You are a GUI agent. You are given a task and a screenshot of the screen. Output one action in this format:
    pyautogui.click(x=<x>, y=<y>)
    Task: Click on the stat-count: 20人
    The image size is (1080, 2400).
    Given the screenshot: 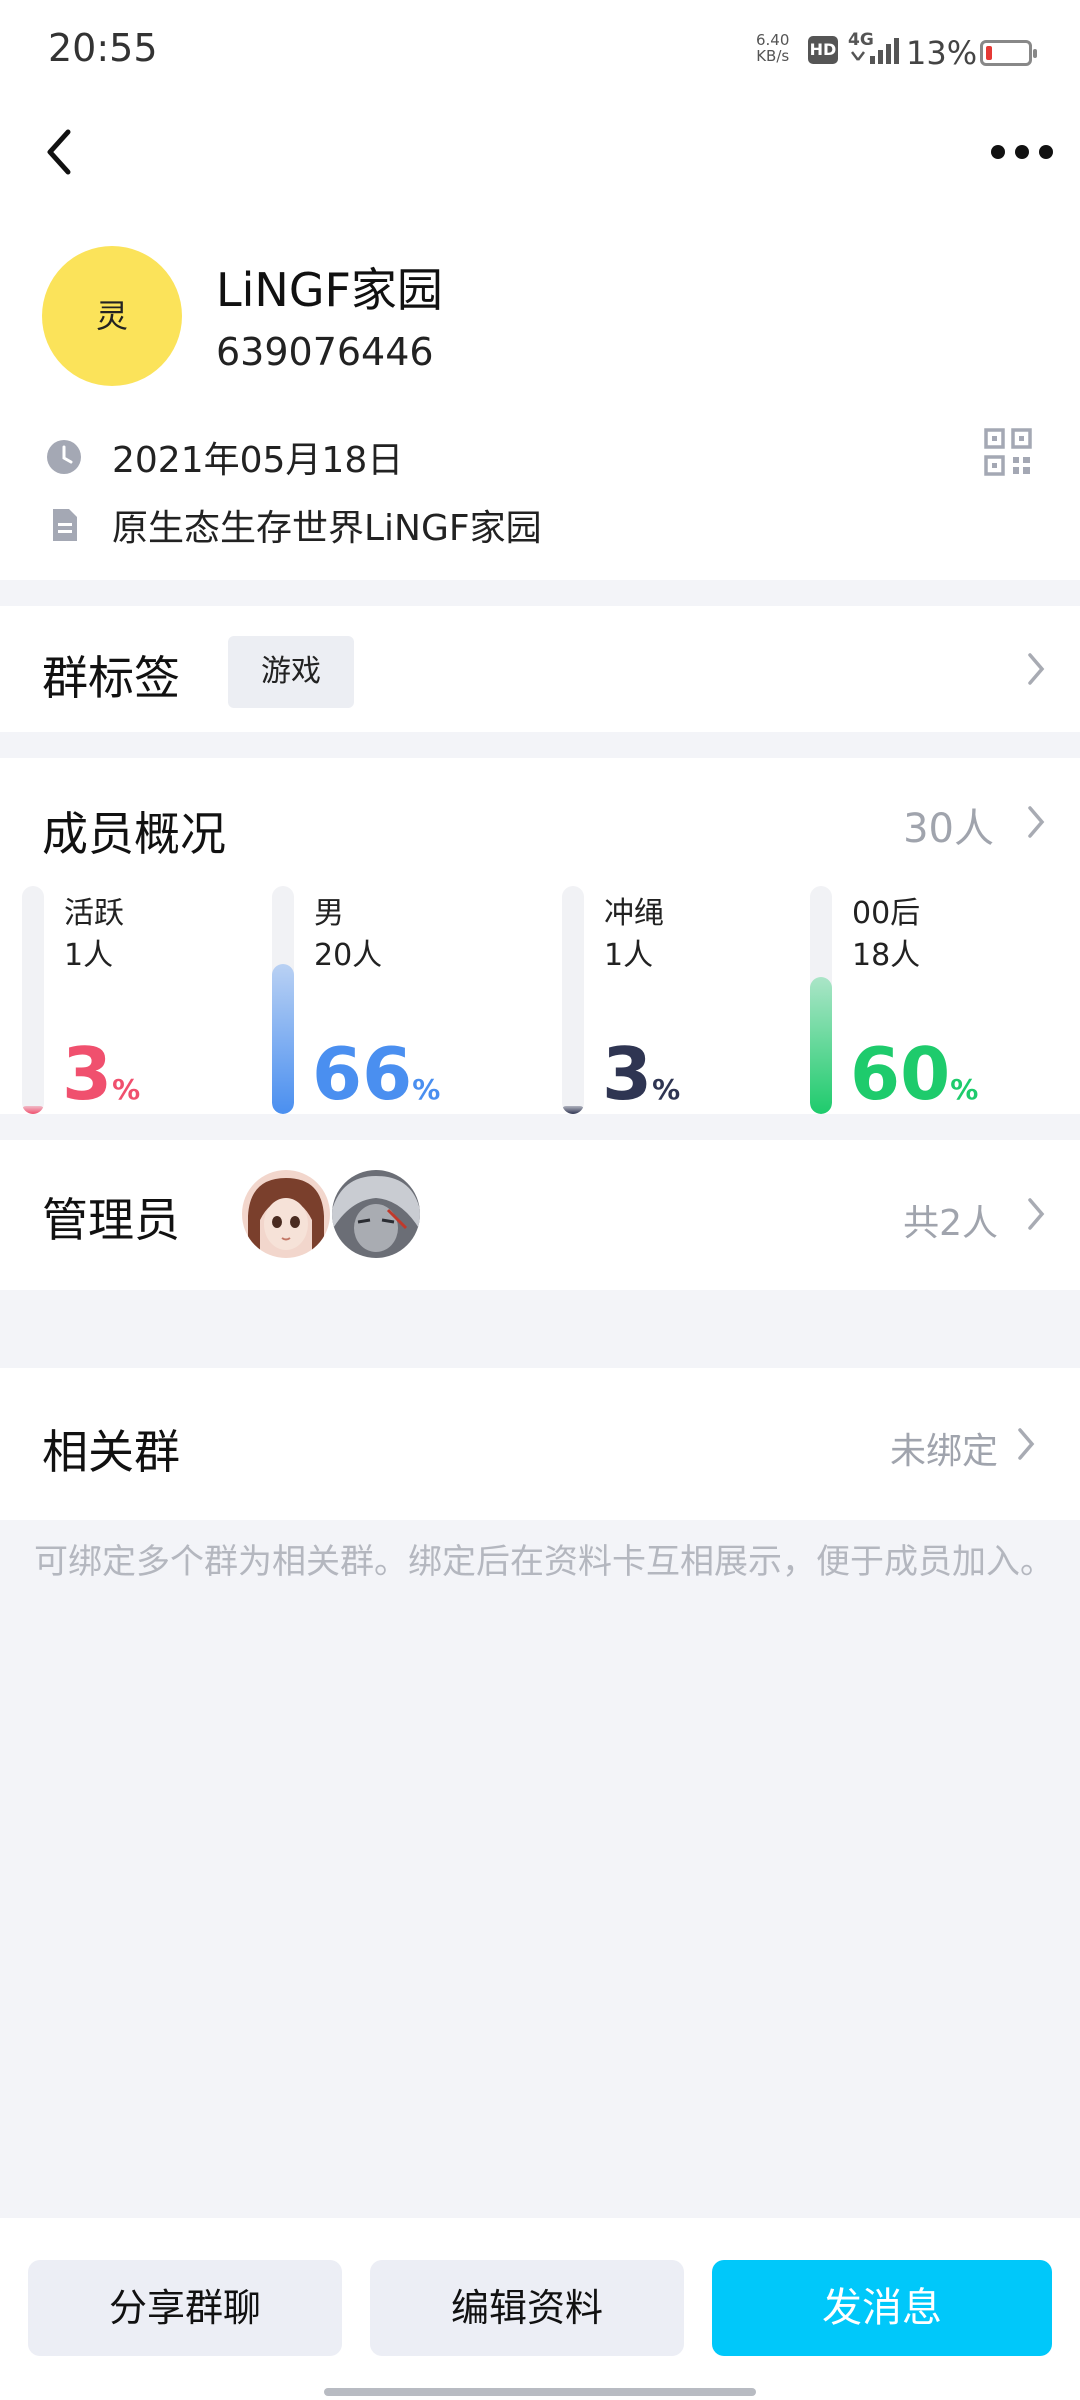 What is the action you would take?
    pyautogui.click(x=348, y=955)
    